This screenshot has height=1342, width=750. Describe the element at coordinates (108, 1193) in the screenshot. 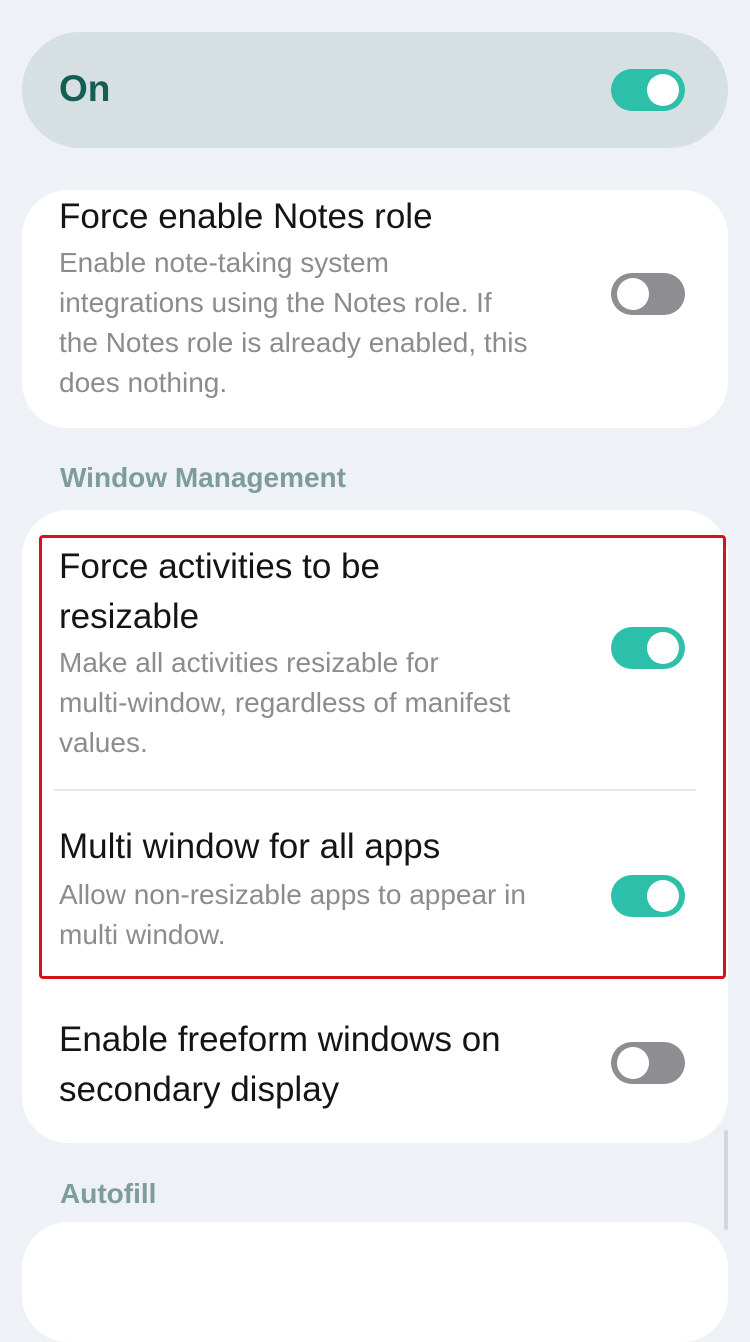

I see `section-header-autofill: Autofill` at that location.